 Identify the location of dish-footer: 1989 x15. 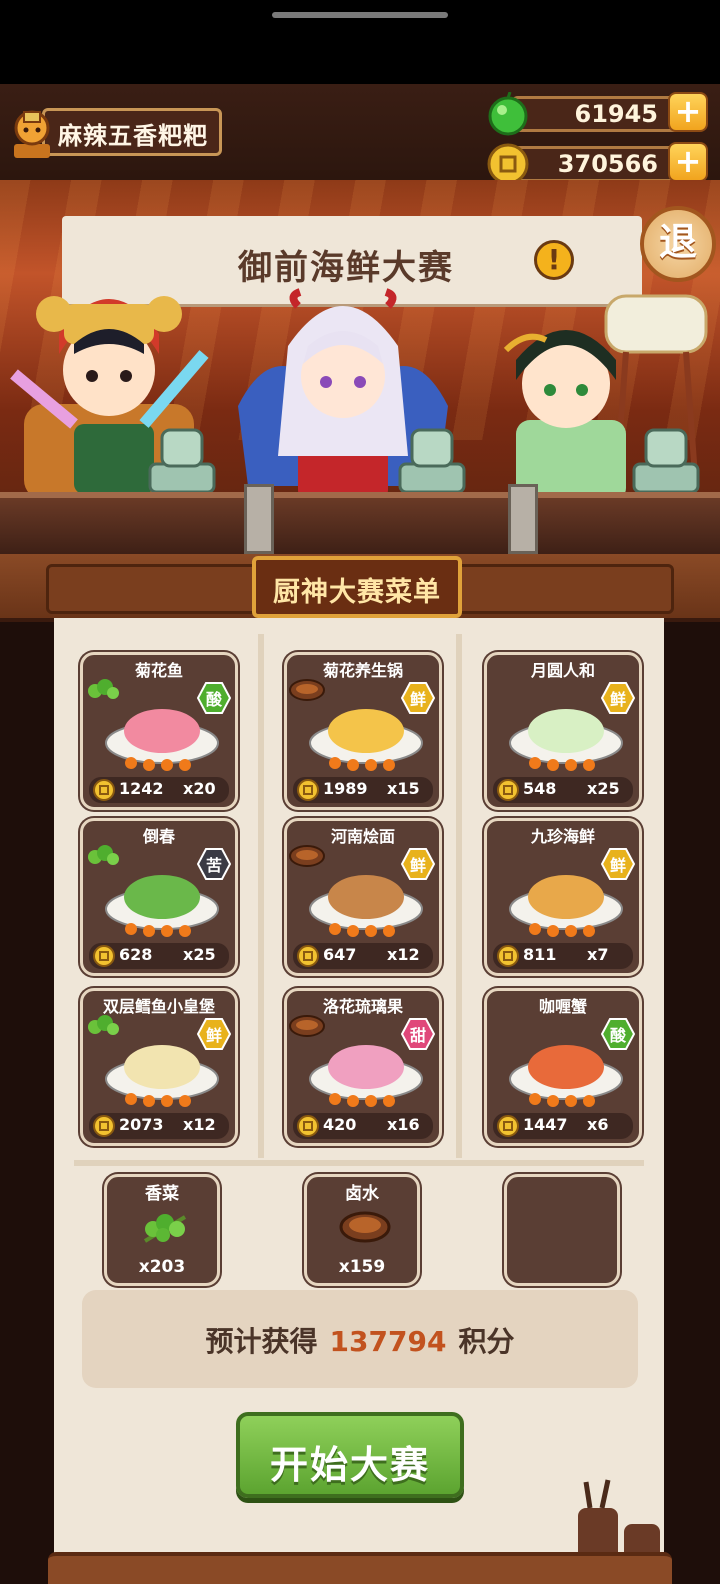
(363, 790).